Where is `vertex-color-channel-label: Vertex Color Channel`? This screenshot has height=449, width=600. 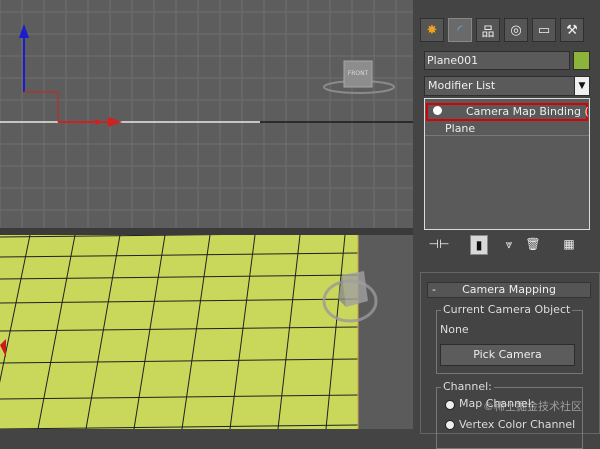 vertex-color-channel-label: Vertex Color Channel is located at coordinates (517, 424).